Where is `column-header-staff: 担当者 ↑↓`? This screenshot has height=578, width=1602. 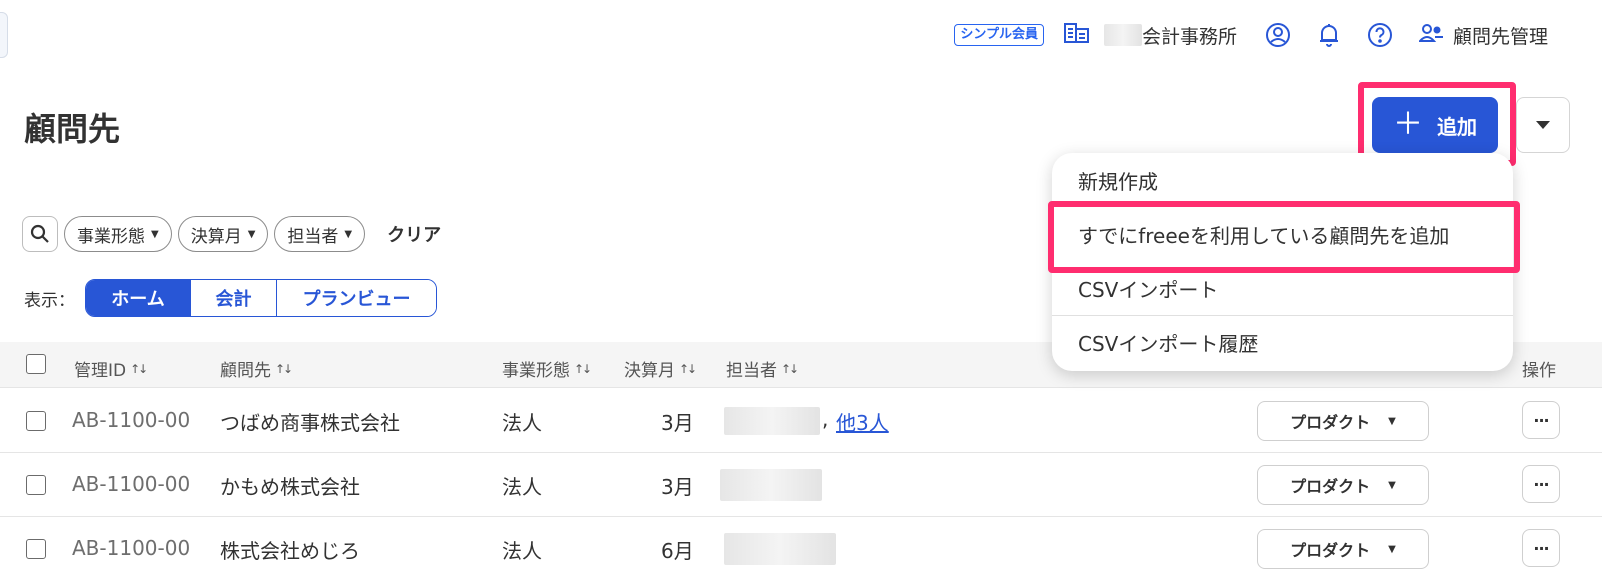 column-header-staff: 担当者 ↑↓ is located at coordinates (762, 368).